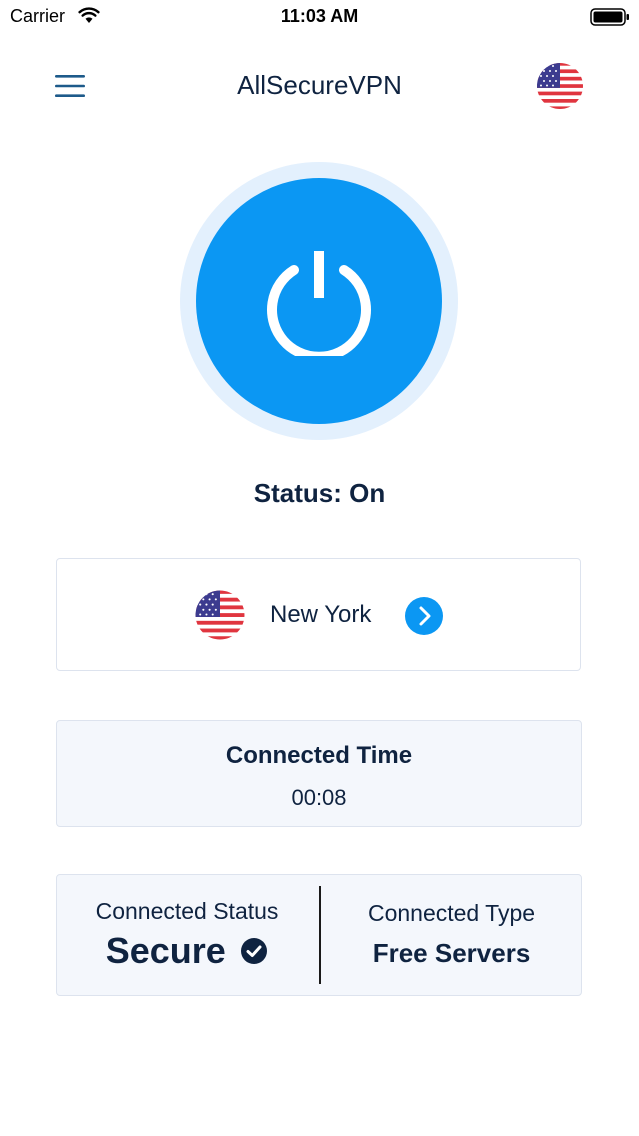  I want to click on chevron-right-icon, so click(424, 616).